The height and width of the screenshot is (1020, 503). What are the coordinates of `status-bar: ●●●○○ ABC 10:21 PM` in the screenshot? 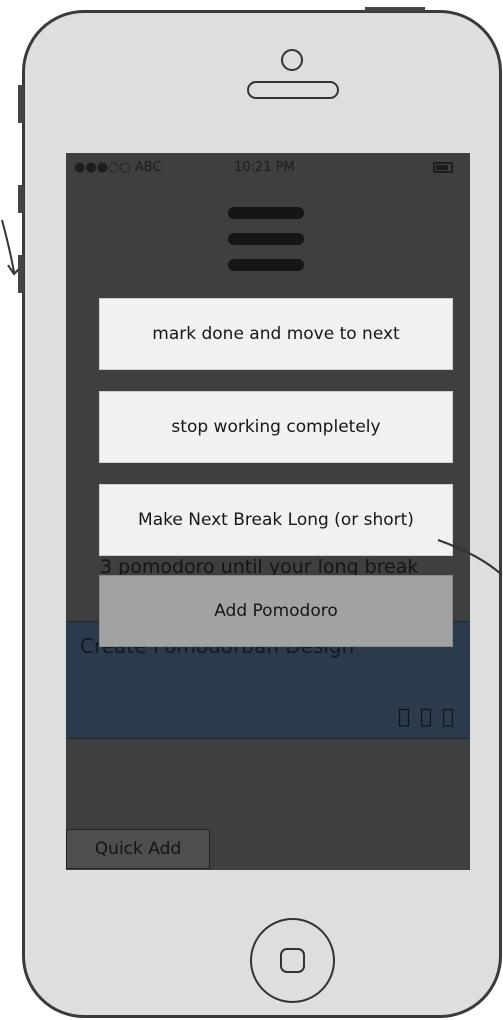 It's located at (268, 168).